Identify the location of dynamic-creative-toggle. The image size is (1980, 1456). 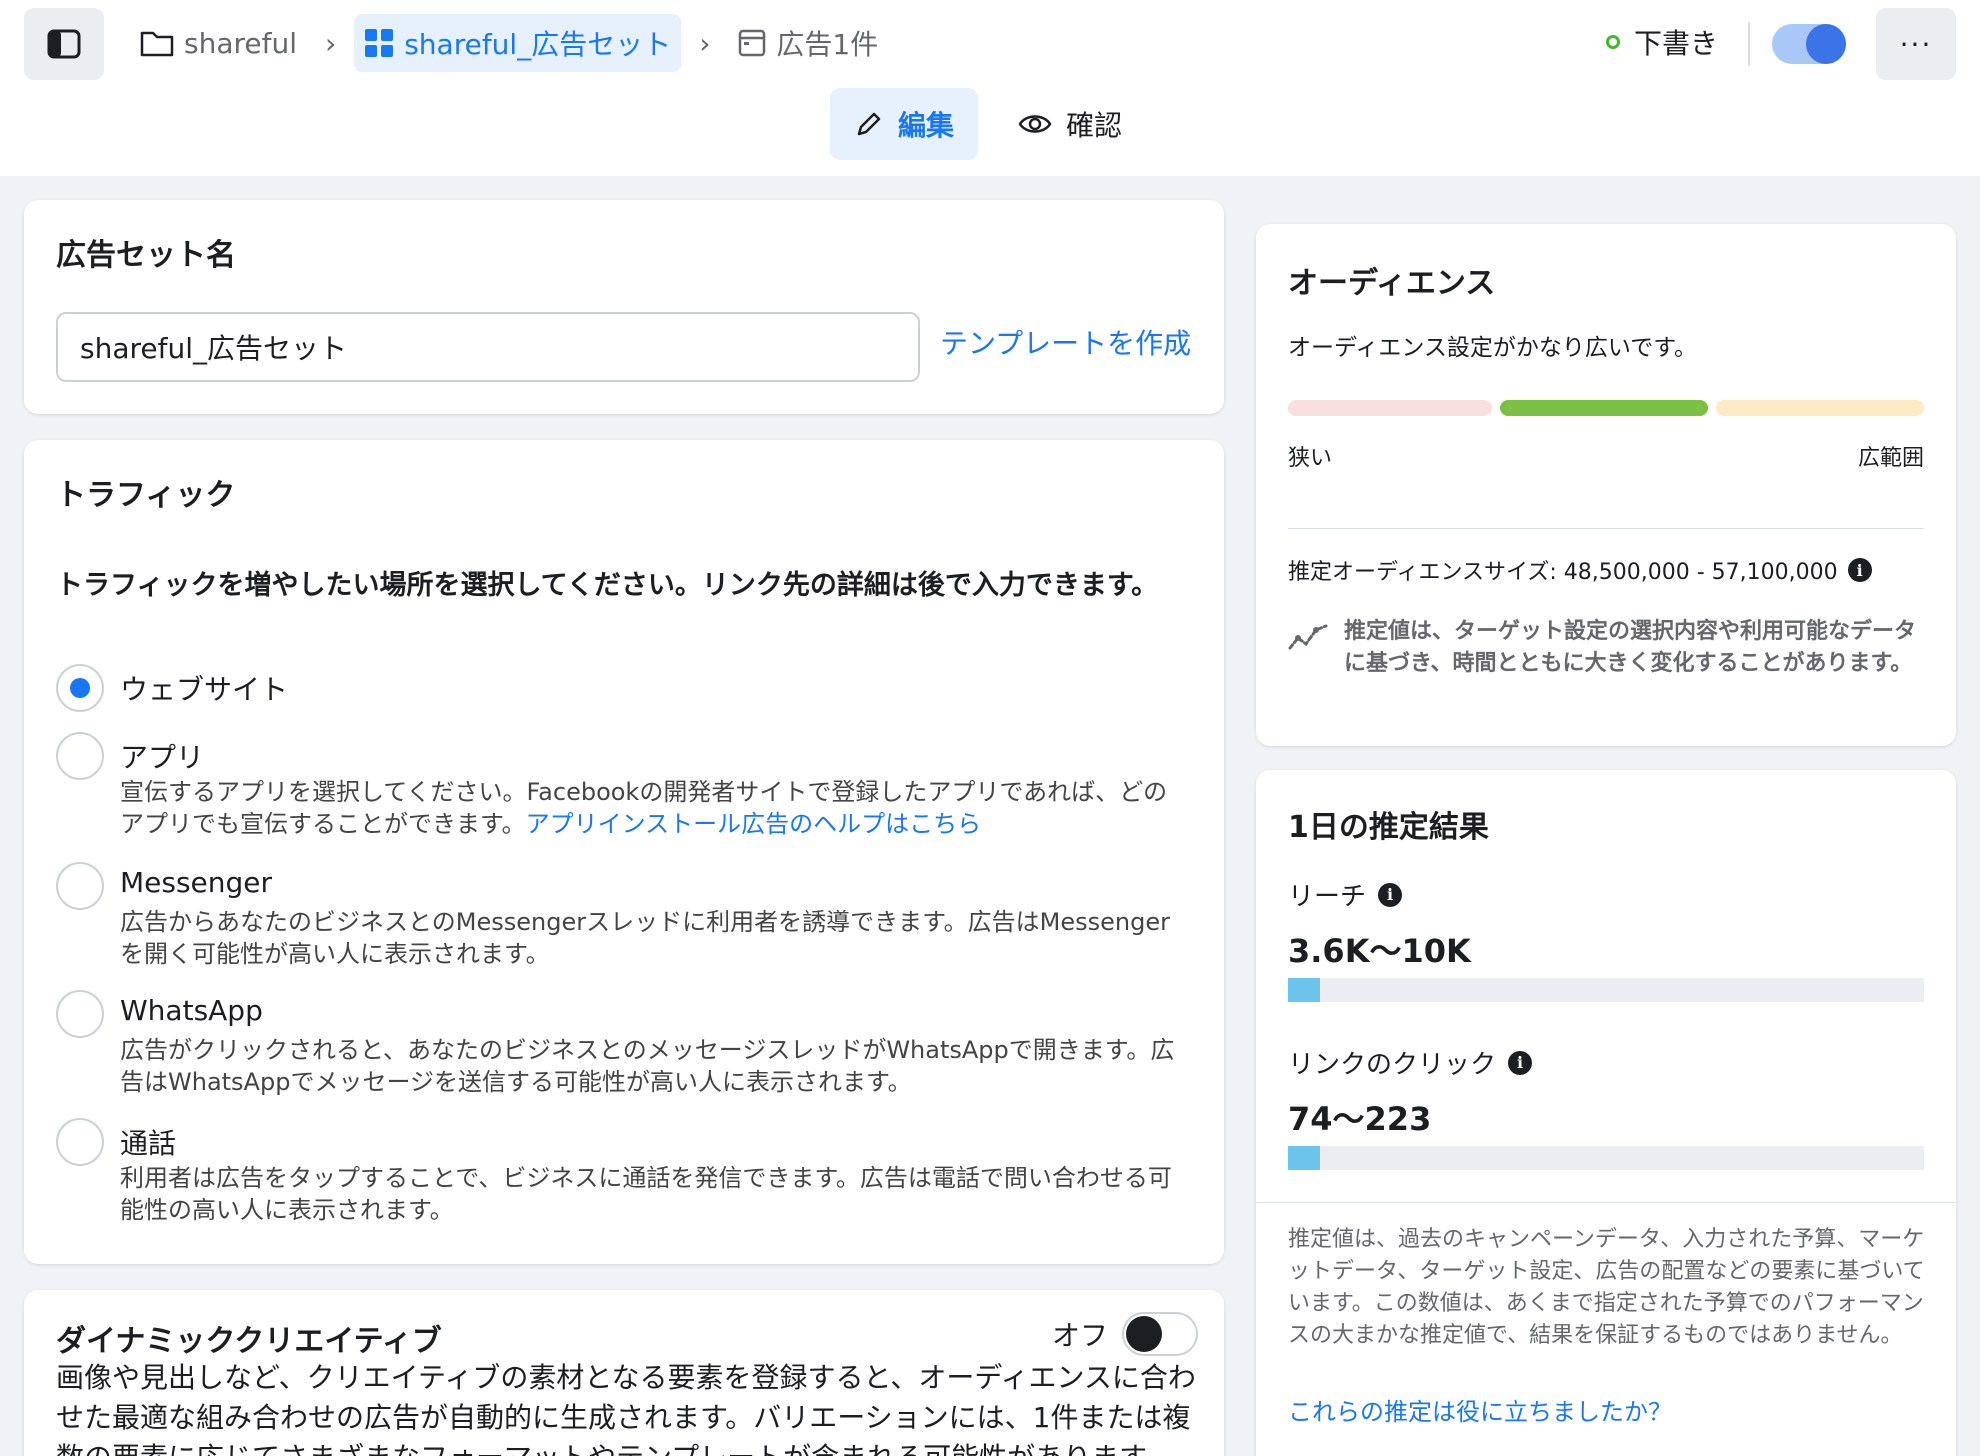
(1160, 1334).